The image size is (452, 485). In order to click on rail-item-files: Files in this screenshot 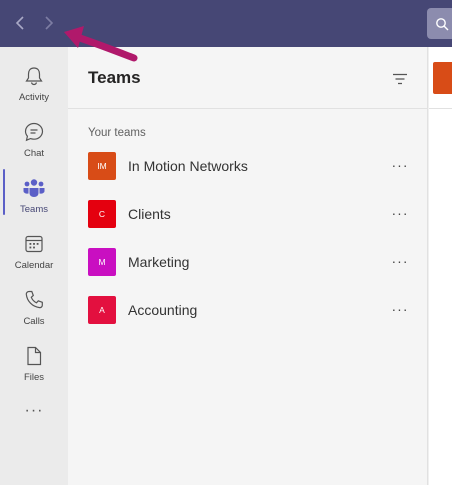, I will do `click(34, 360)`.